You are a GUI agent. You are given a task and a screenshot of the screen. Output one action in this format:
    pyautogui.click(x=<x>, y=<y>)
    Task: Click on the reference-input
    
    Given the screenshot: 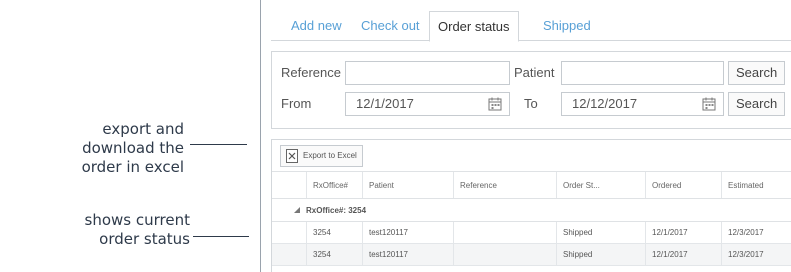 What is the action you would take?
    pyautogui.click(x=427, y=73)
    